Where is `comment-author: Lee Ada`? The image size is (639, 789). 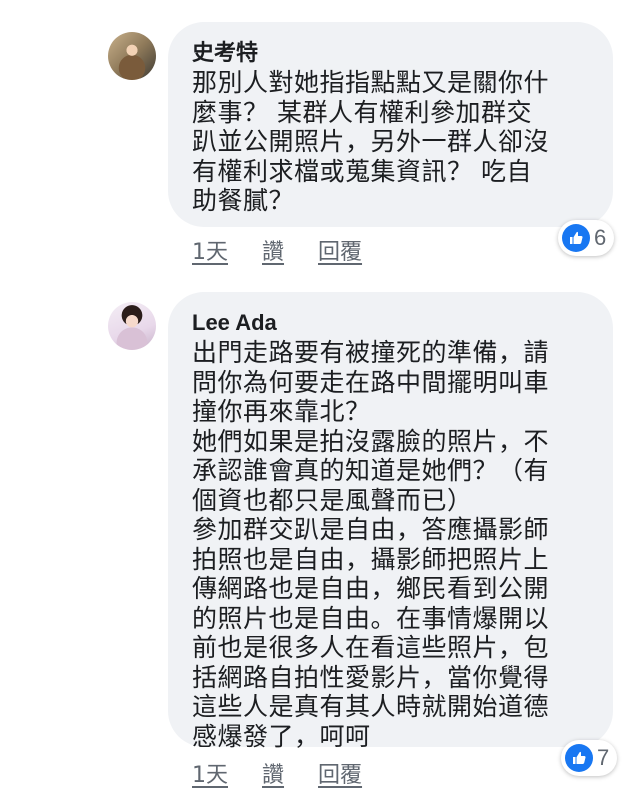
comment-author: Lee Ada is located at coordinates (390, 323).